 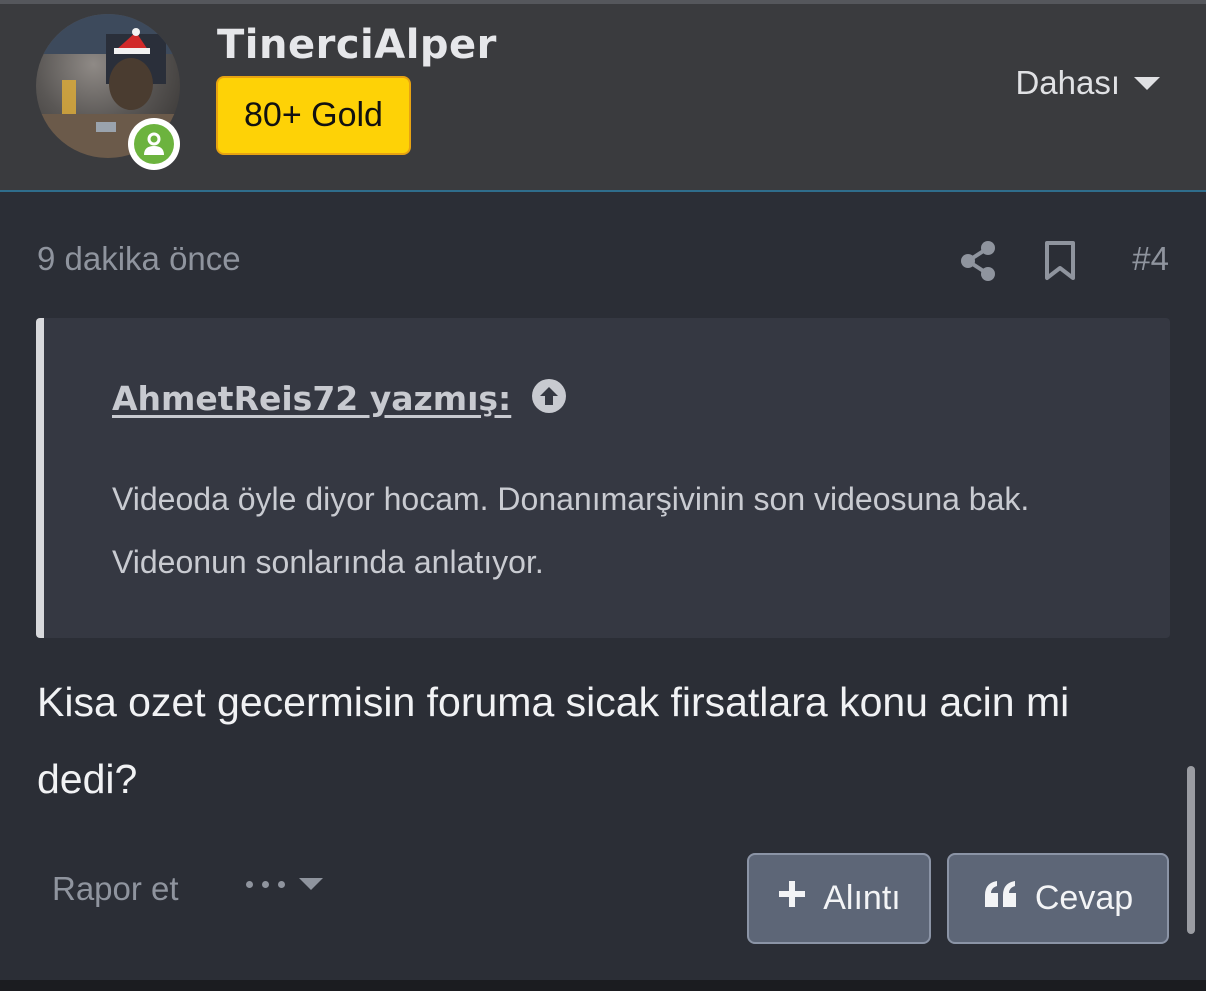 I want to click on reply-button-label: Cevap, so click(x=1084, y=898).